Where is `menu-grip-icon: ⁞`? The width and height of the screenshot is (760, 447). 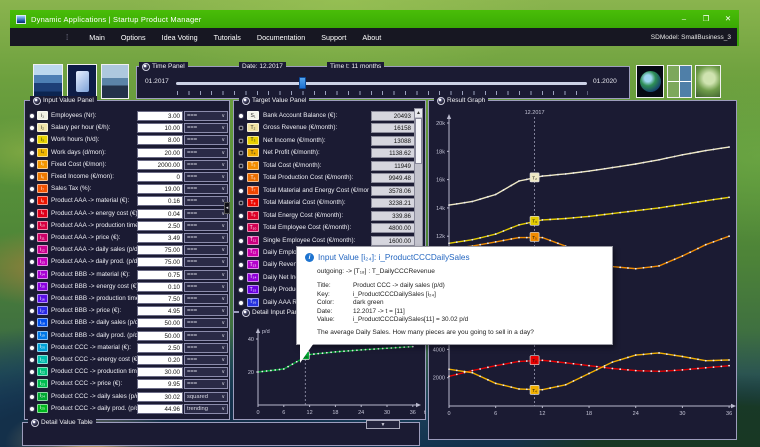 menu-grip-icon: ⁞ is located at coordinates (67, 37).